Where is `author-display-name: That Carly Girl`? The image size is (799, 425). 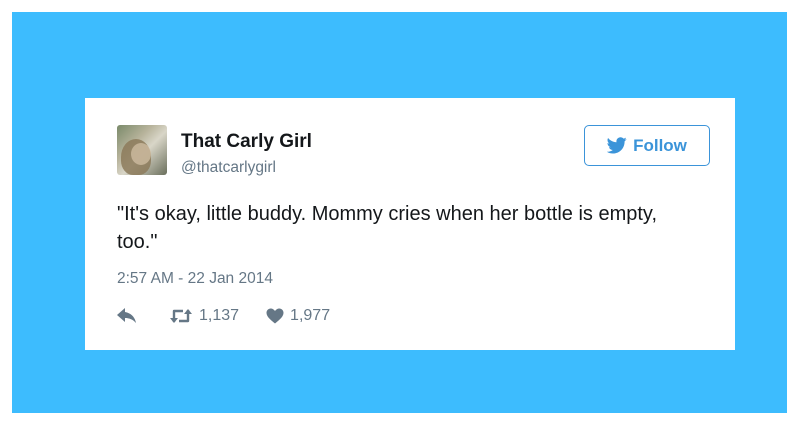
author-display-name: That Carly Girl is located at coordinates (246, 142).